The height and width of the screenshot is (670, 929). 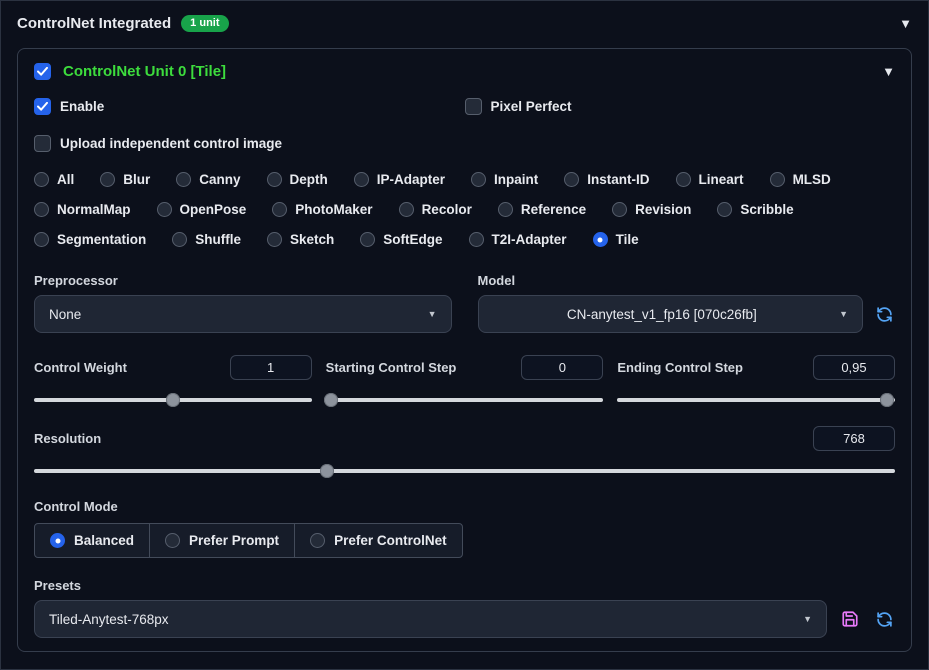 What do you see at coordinates (663, 209) in the screenshot?
I see `control-type-label: Revision` at bounding box center [663, 209].